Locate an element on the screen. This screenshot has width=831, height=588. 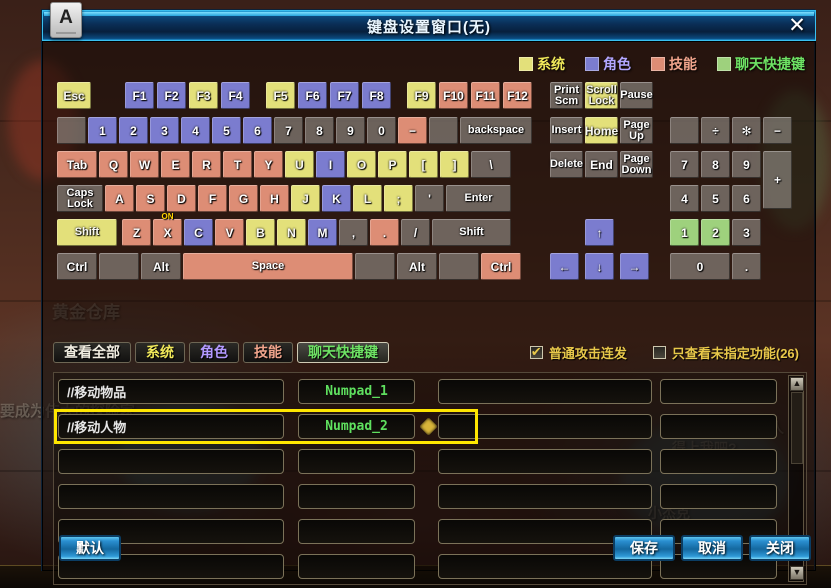
default-button: 默认 is located at coordinates (90, 548).